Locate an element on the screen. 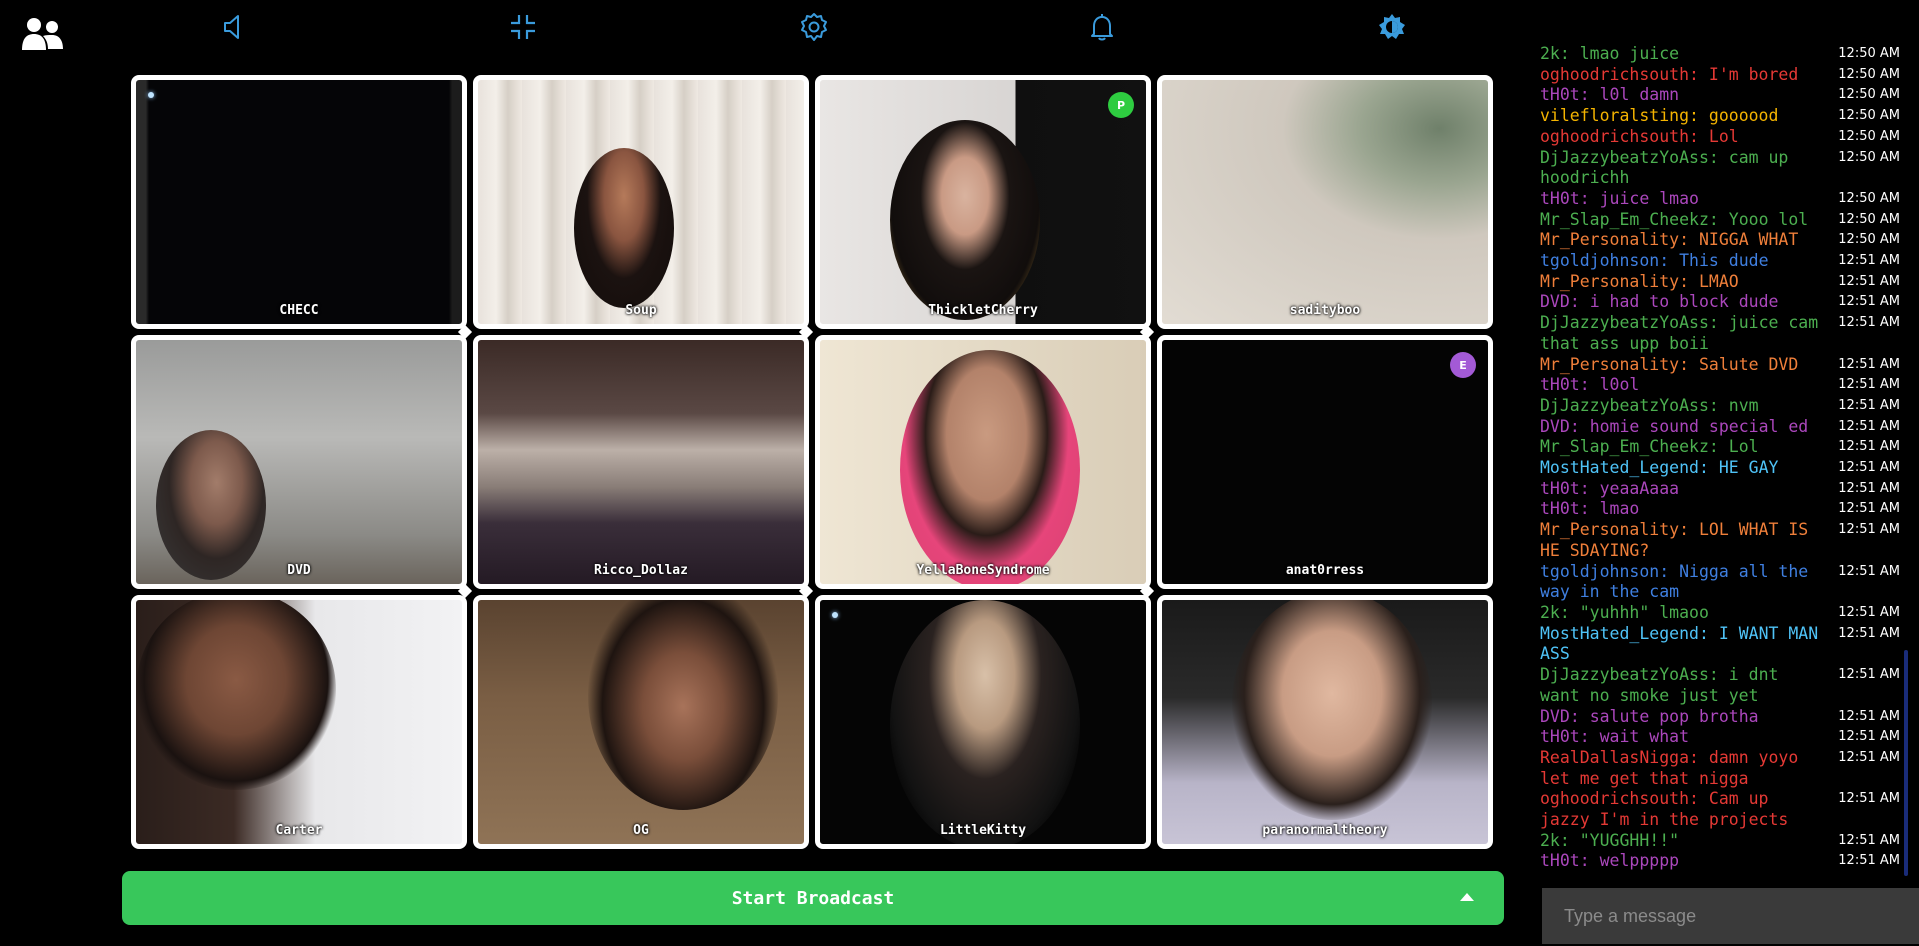 This screenshot has height=946, width=1919. chat-username: RealDallasNigga is located at coordinates (1614, 757).